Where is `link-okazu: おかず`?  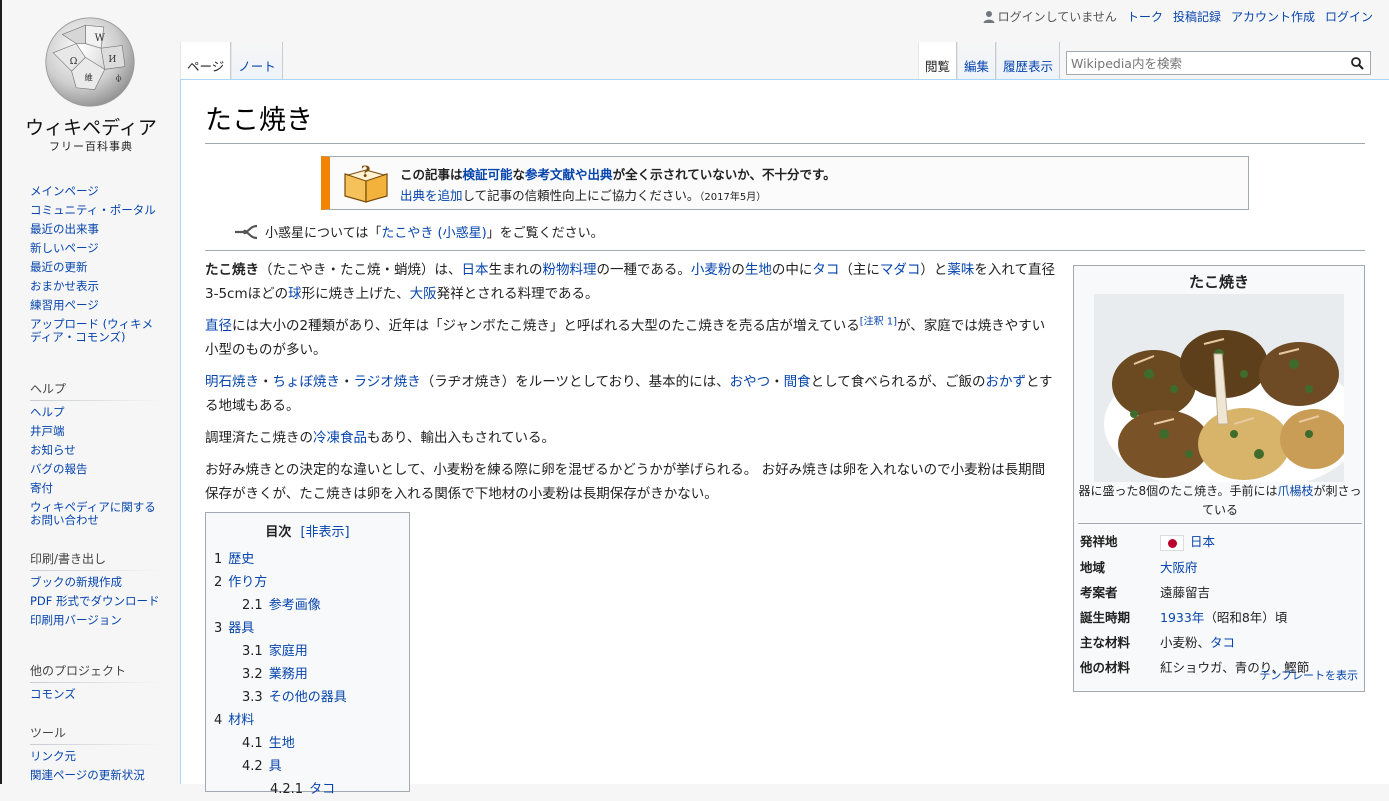
link-okazu: おかず is located at coordinates (1005, 382).